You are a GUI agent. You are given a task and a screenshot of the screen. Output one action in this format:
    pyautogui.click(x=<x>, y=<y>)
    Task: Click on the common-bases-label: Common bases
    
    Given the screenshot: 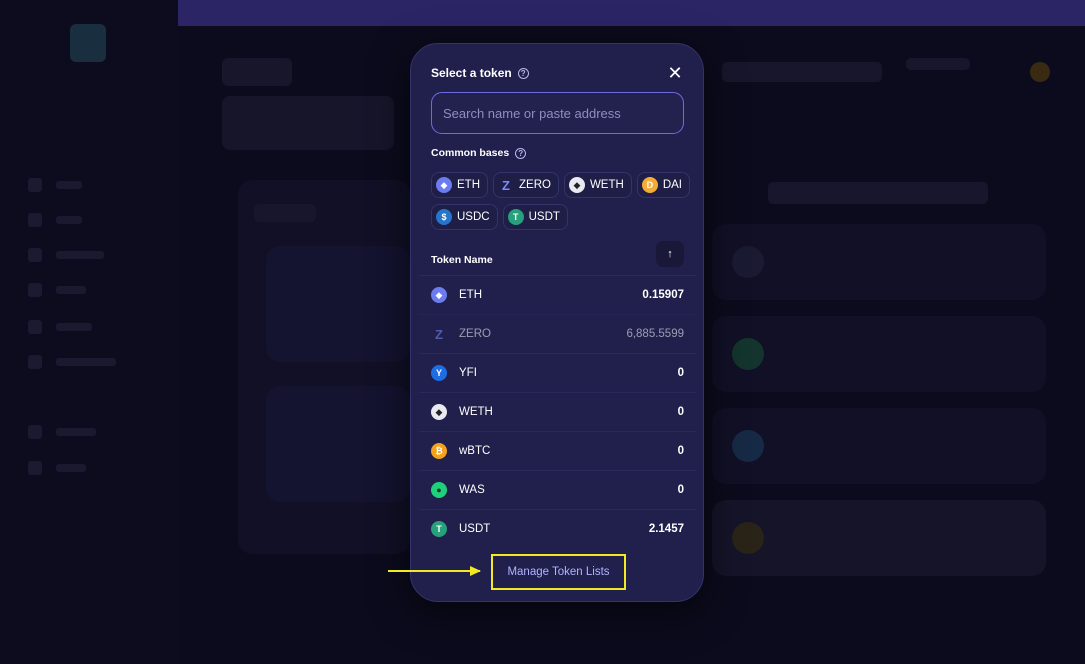 What is the action you would take?
    pyautogui.click(x=470, y=153)
    